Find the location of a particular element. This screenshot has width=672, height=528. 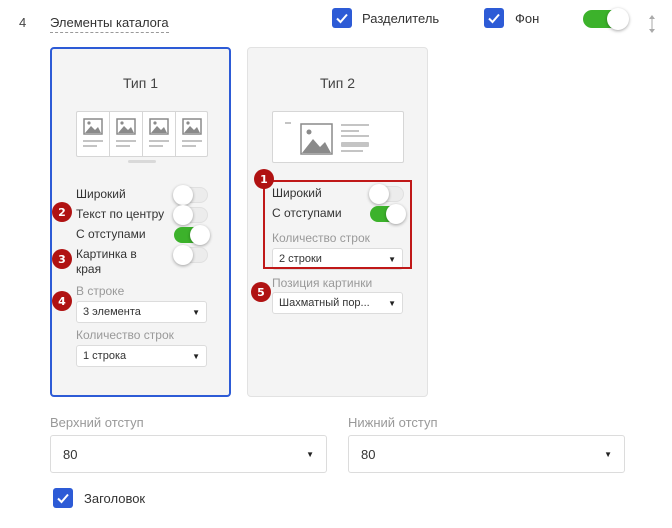

heading-checkbox is located at coordinates (63, 498).